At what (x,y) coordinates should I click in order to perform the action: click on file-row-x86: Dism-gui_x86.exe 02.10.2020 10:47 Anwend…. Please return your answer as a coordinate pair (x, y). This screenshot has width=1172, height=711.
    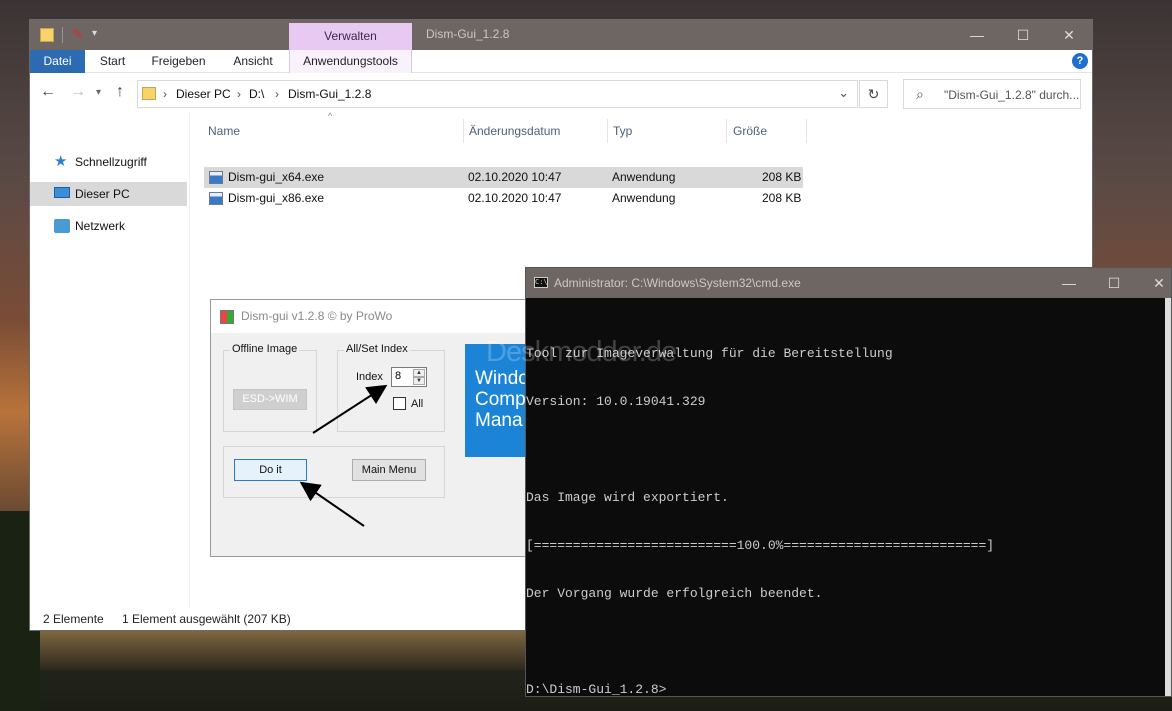
    Looking at the image, I should click on (503, 198).